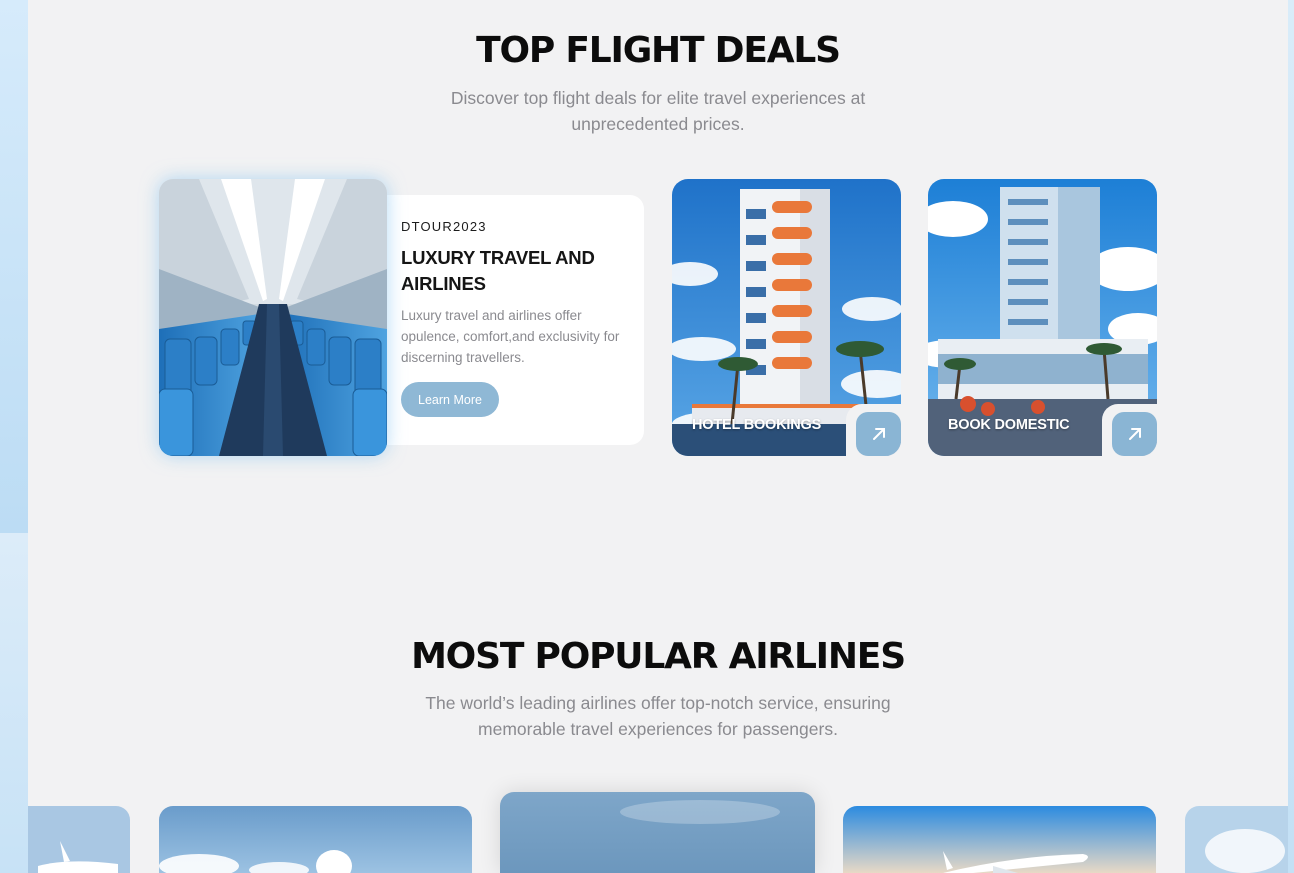 This screenshot has width=1294, height=873. I want to click on airline-card-partial-right, so click(1236, 839).